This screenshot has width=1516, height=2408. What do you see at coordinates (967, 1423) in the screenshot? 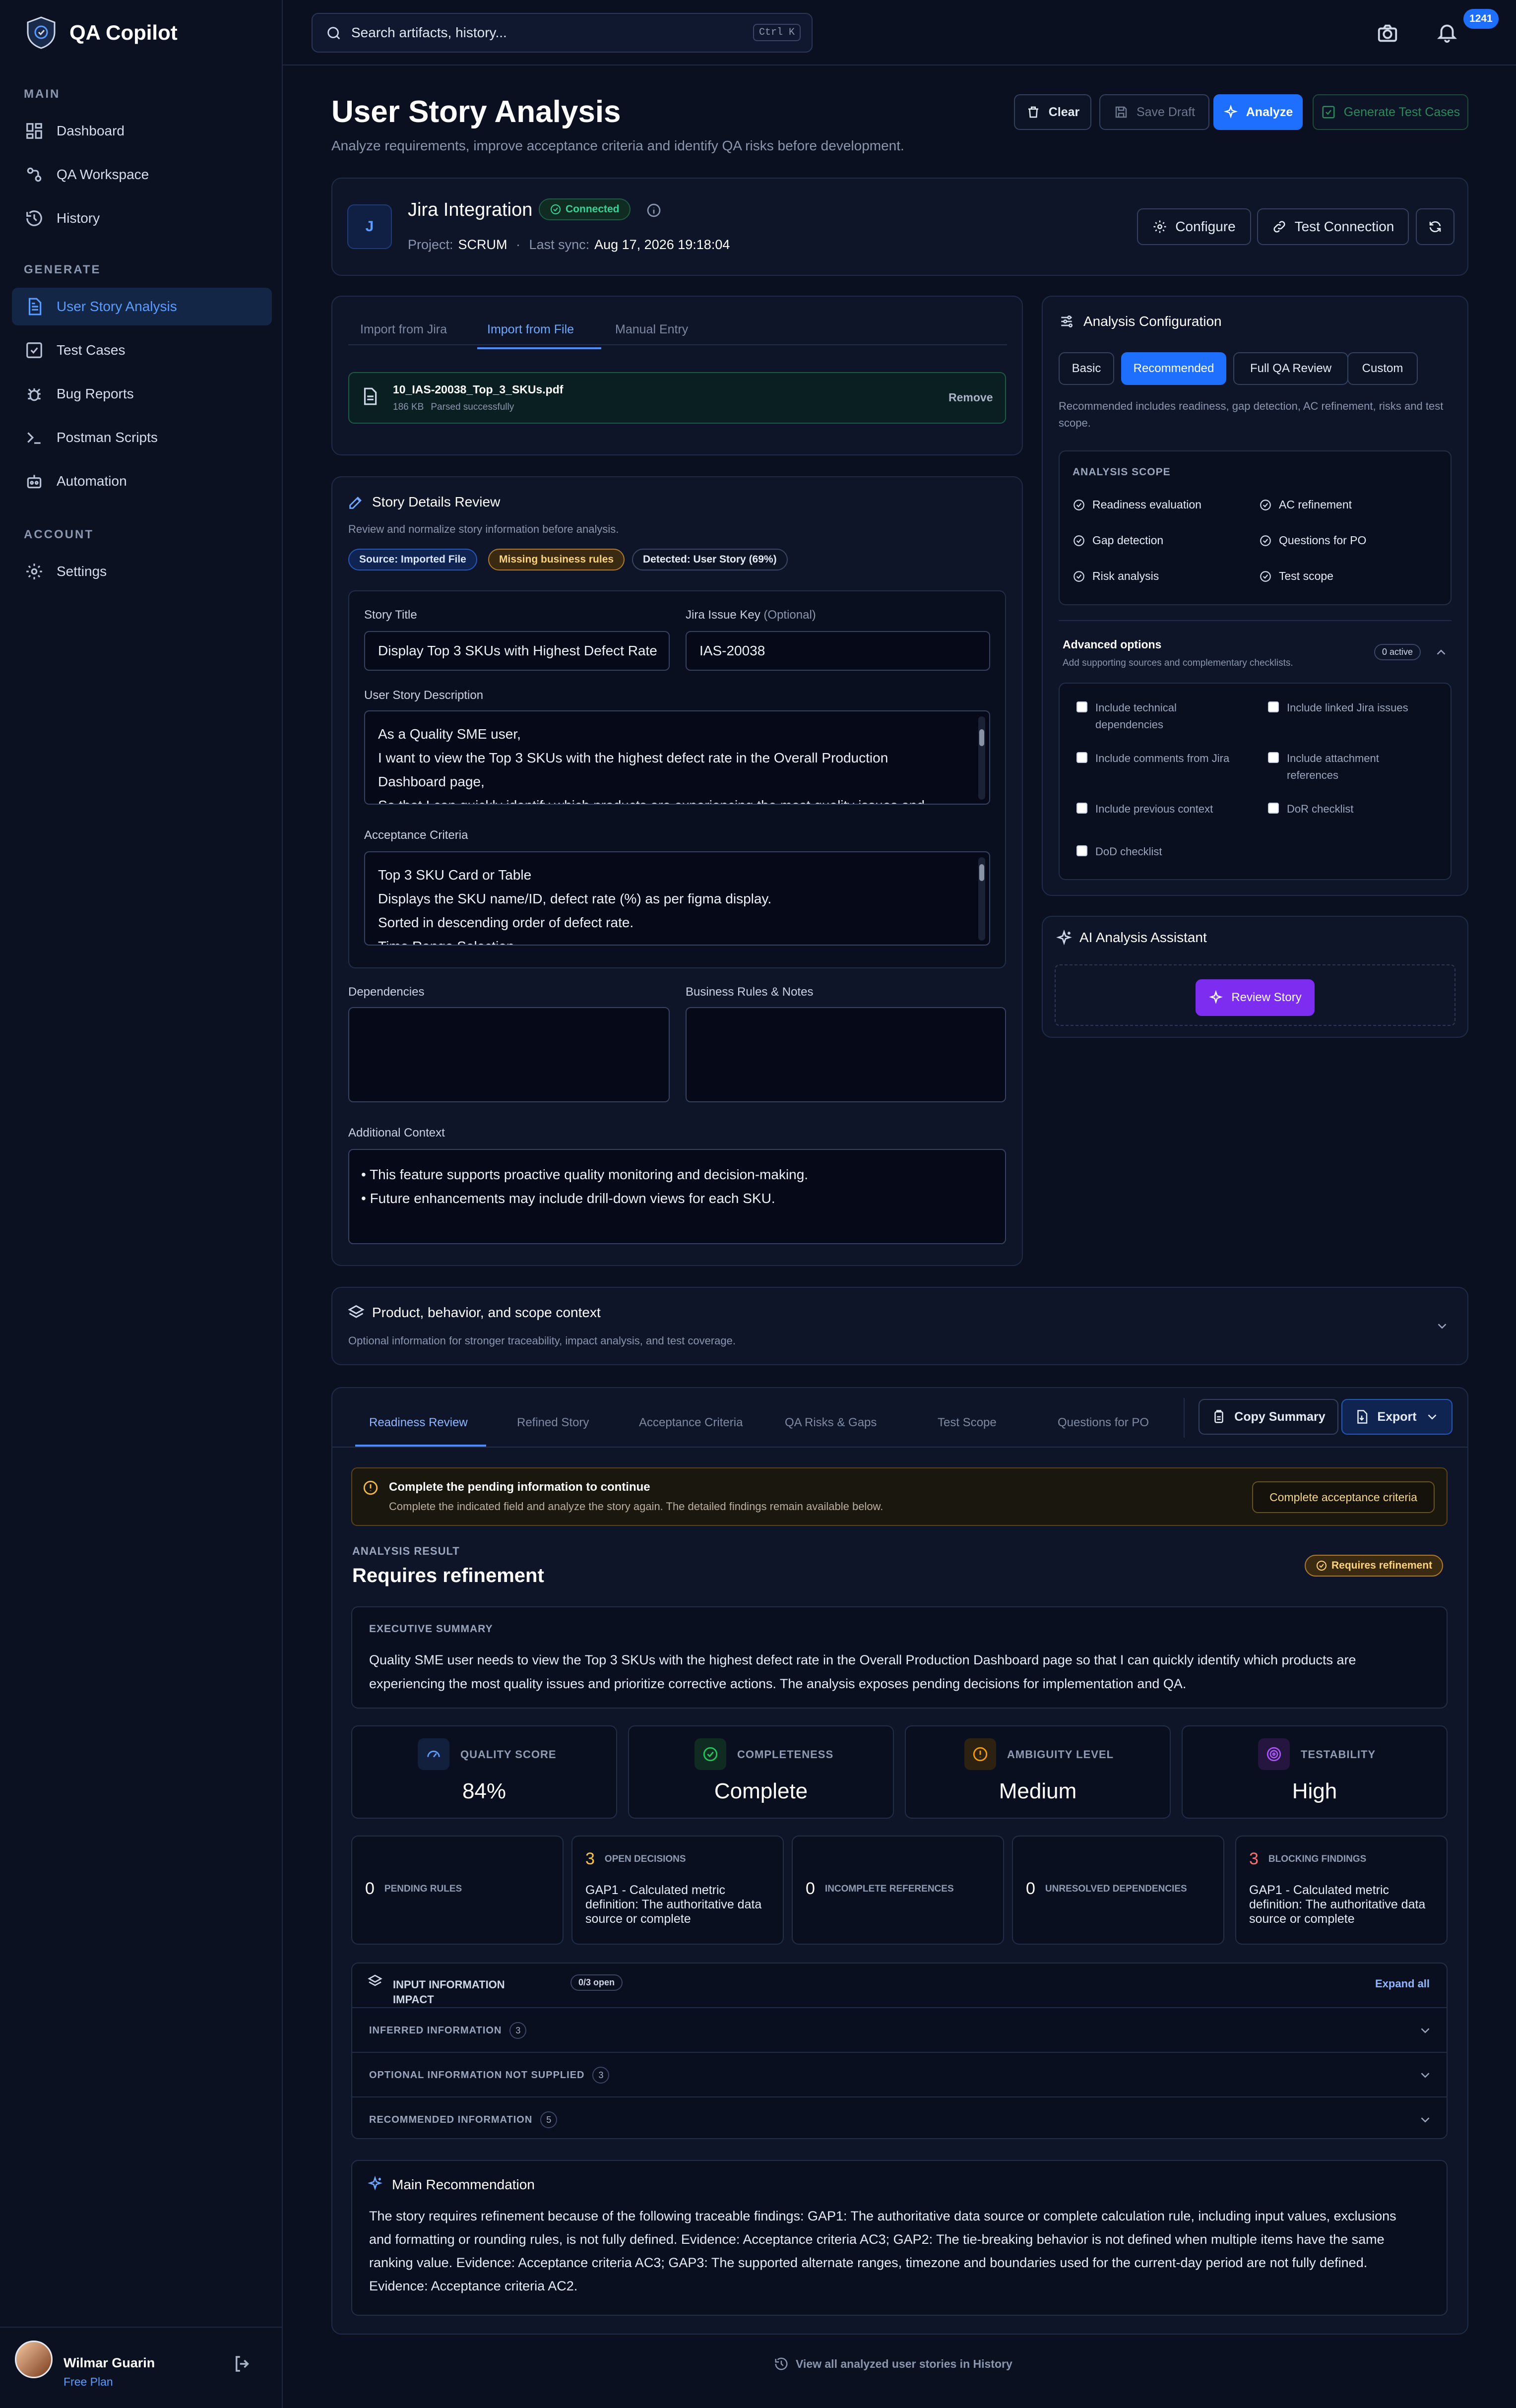
I see `tab-test-scope: Test Scope` at bounding box center [967, 1423].